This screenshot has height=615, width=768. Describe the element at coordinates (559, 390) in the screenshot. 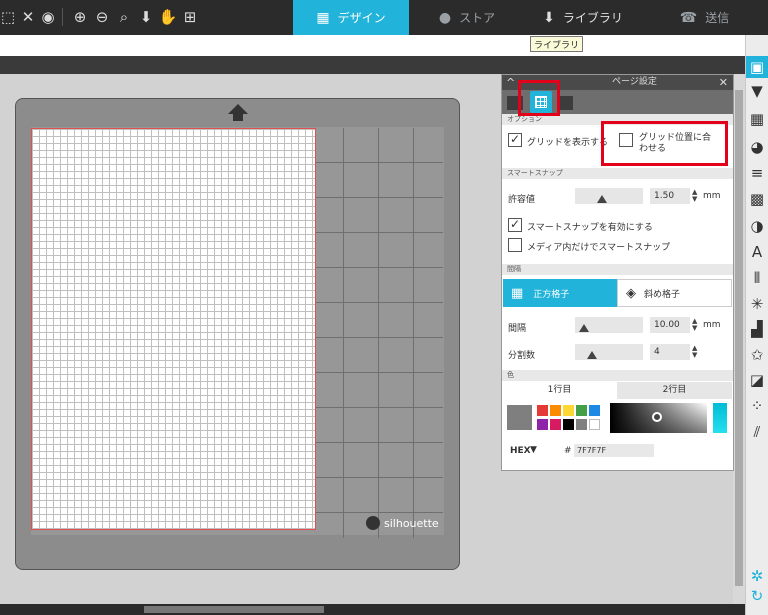

I see `tab-row-1: 1行目` at that location.